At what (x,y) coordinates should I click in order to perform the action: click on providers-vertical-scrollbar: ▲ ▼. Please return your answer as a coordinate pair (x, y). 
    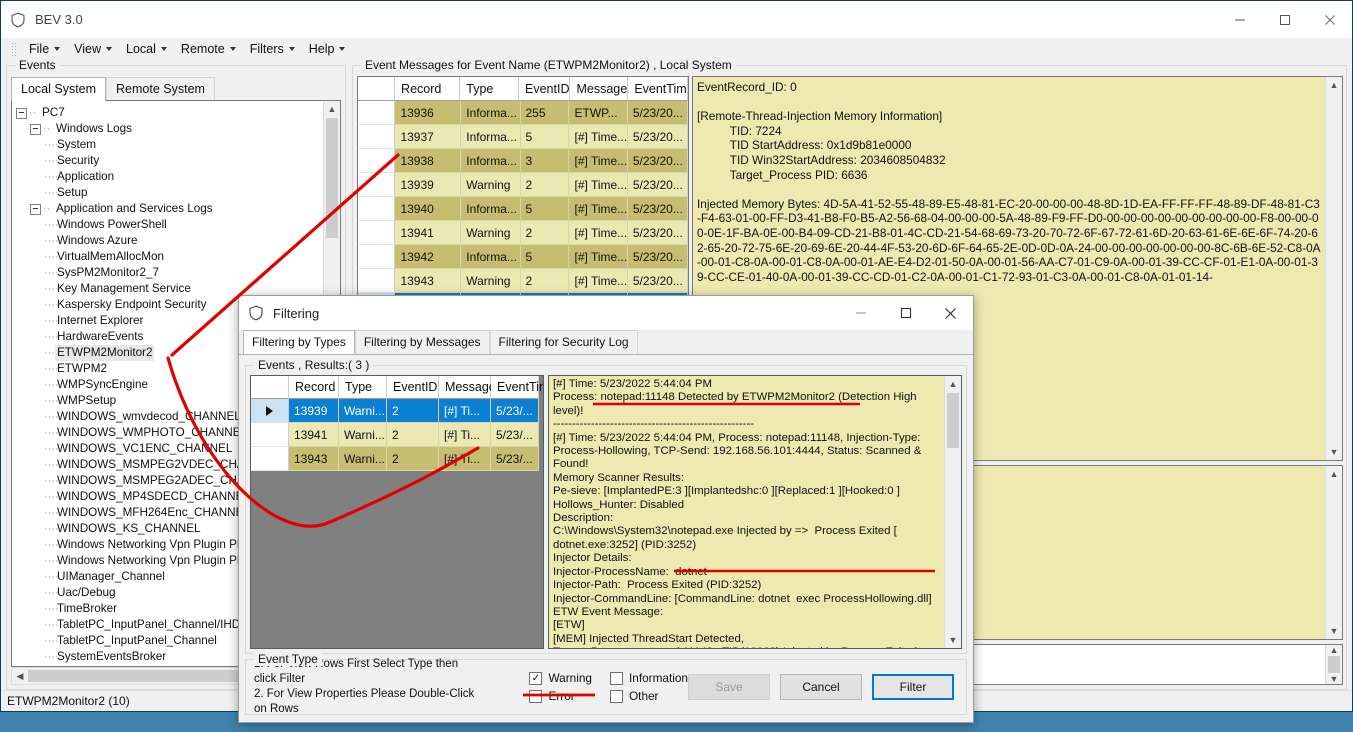
    Looking at the image, I should click on (1333, 664).